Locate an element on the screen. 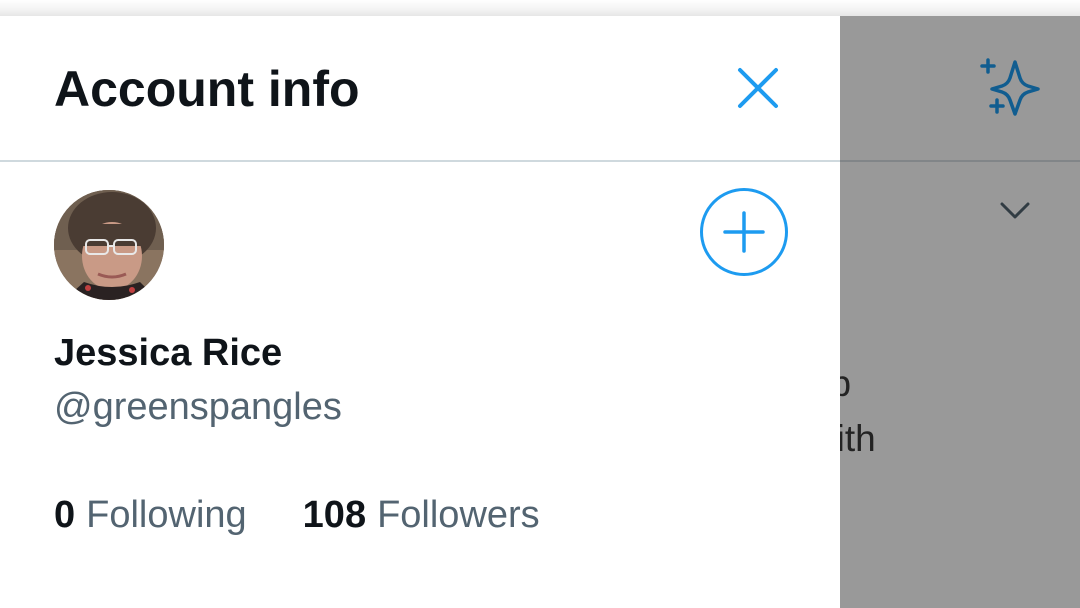 The height and width of the screenshot is (608, 1080). user-handle: @greenspangles is located at coordinates (198, 407).